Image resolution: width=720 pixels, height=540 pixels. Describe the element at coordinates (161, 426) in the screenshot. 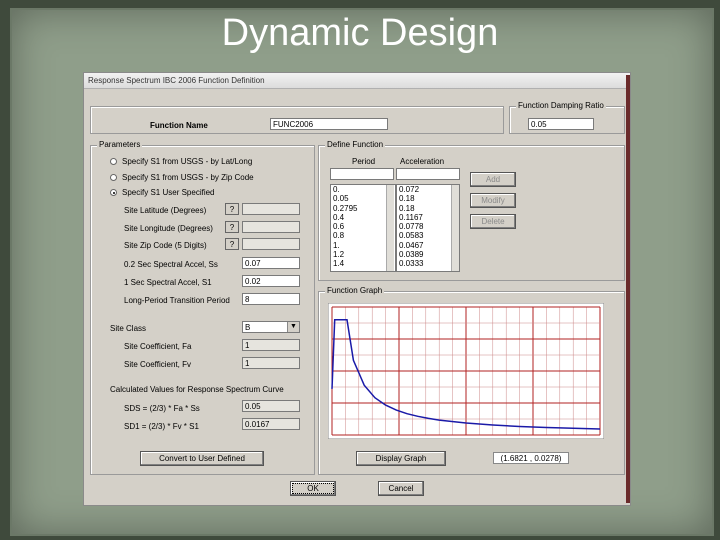

I see `sd1-label: SD1 = (2/3) * Fv * S1` at that location.